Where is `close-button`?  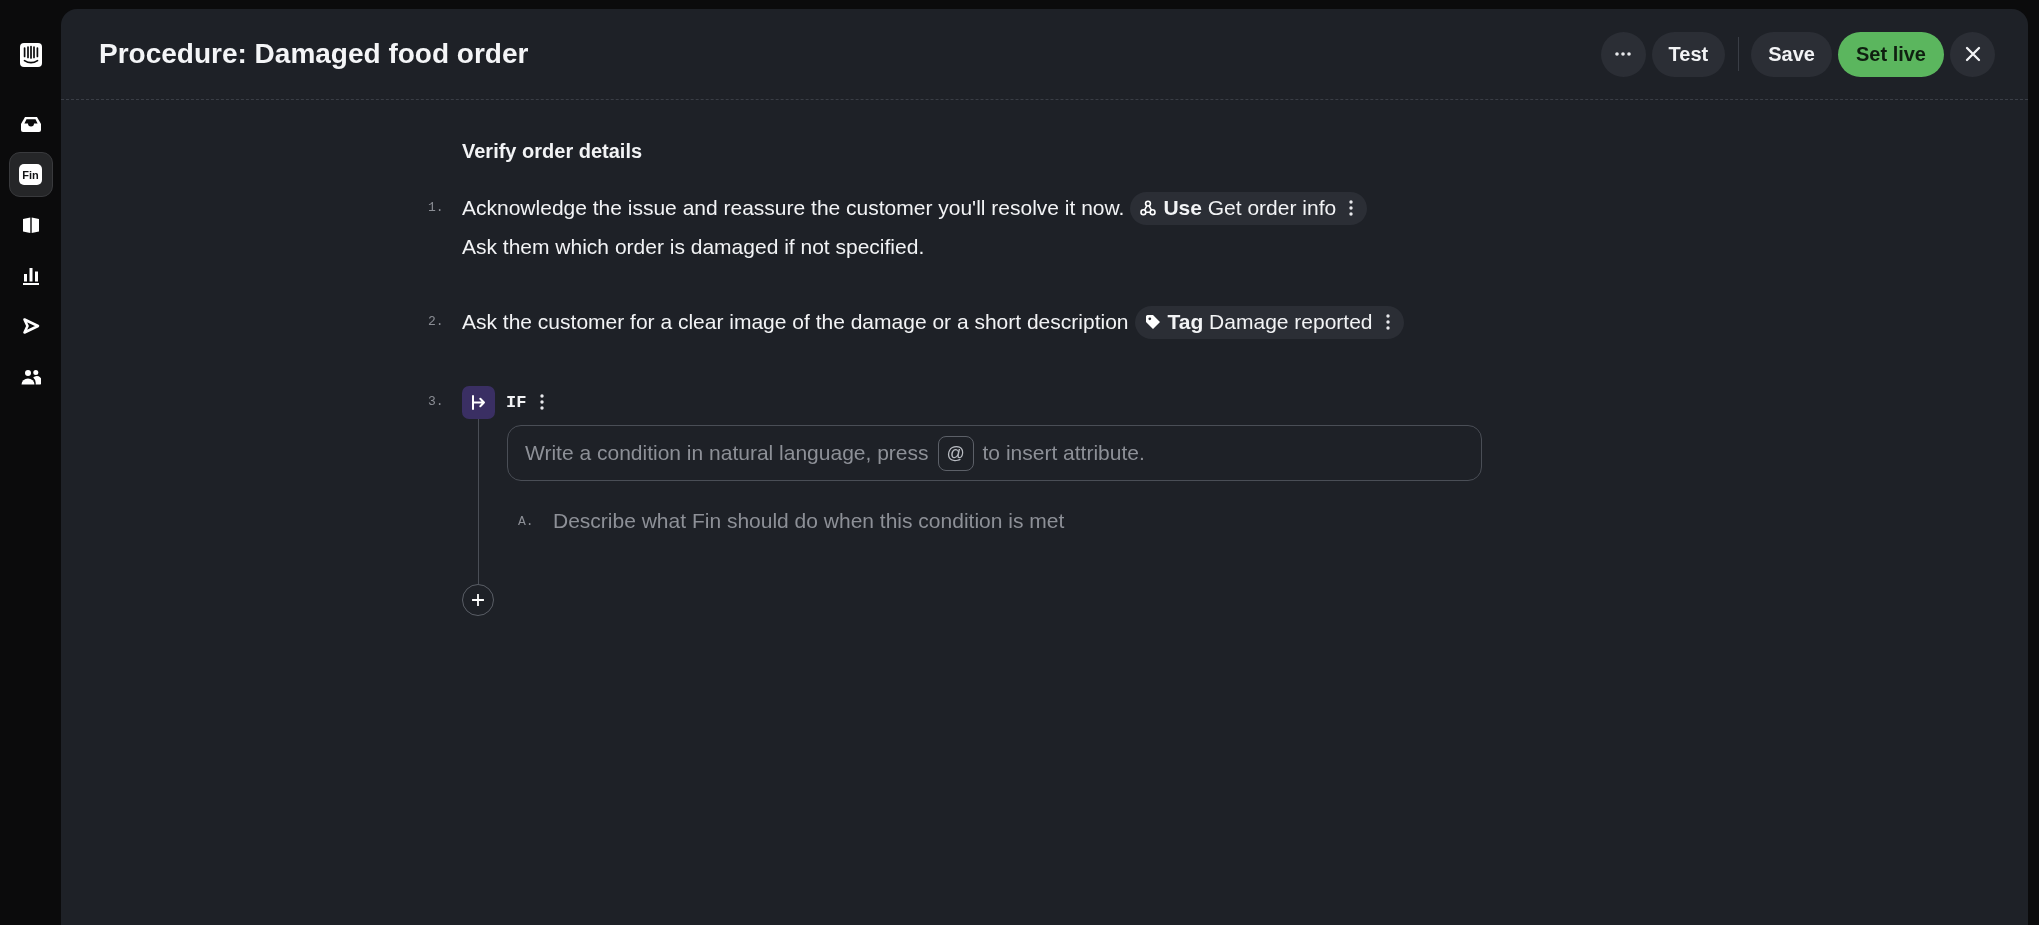 close-button is located at coordinates (1972, 54).